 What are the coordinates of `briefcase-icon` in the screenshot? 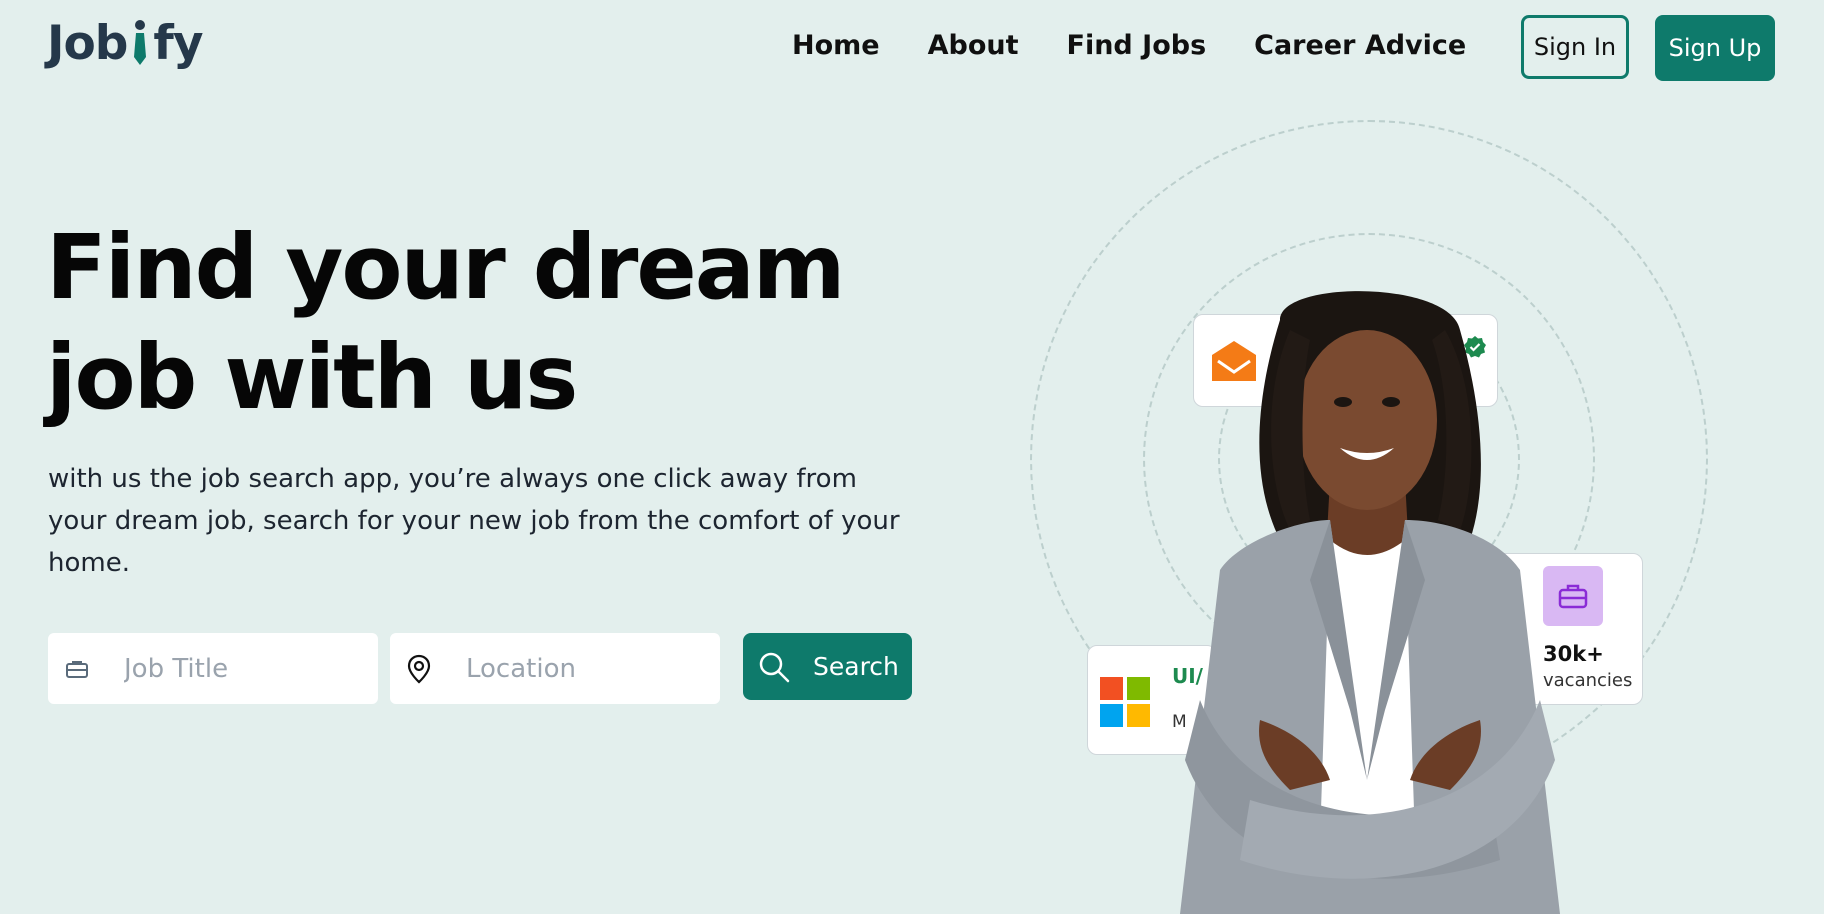 It's located at (77, 669).